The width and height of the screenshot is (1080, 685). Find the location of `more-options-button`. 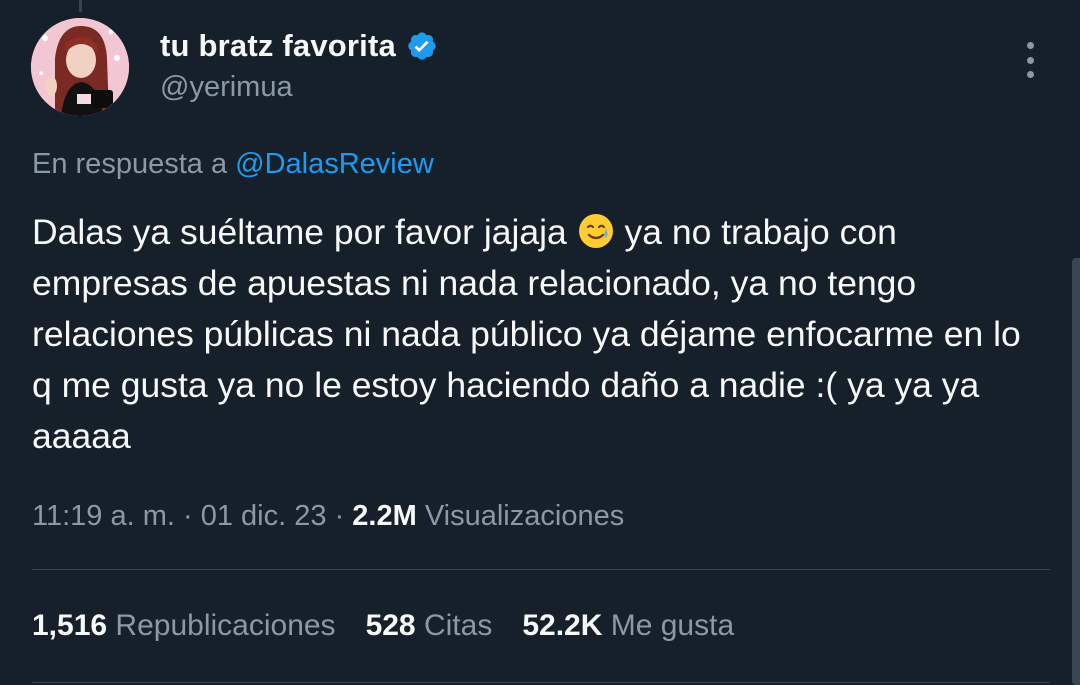

more-options-button is located at coordinates (1030, 60).